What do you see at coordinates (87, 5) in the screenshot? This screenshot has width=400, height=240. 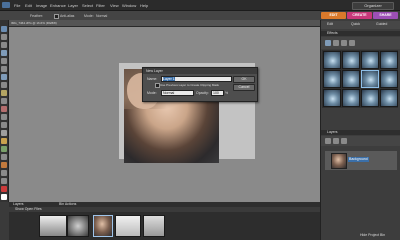 I see `menu-select: Select` at bounding box center [87, 5].